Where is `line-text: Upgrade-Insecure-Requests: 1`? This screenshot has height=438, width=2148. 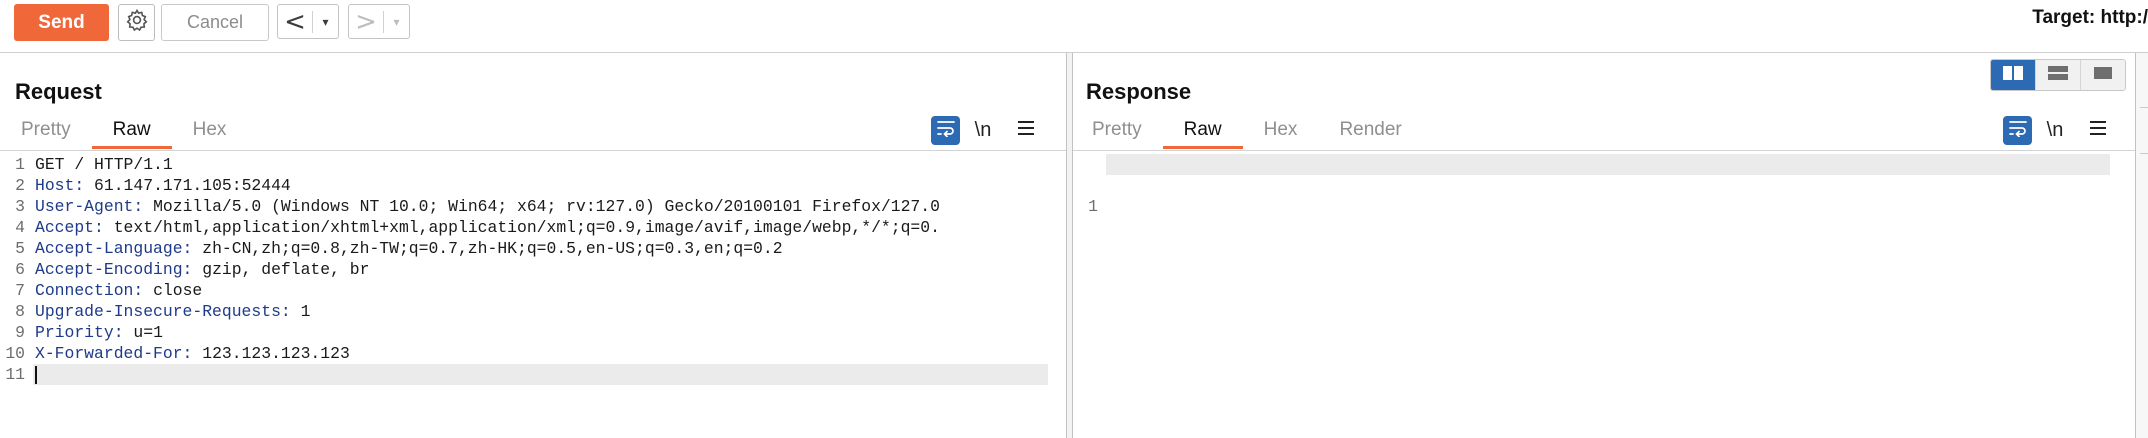 line-text: Upgrade-Insecure-Requests: 1 is located at coordinates (173, 311).